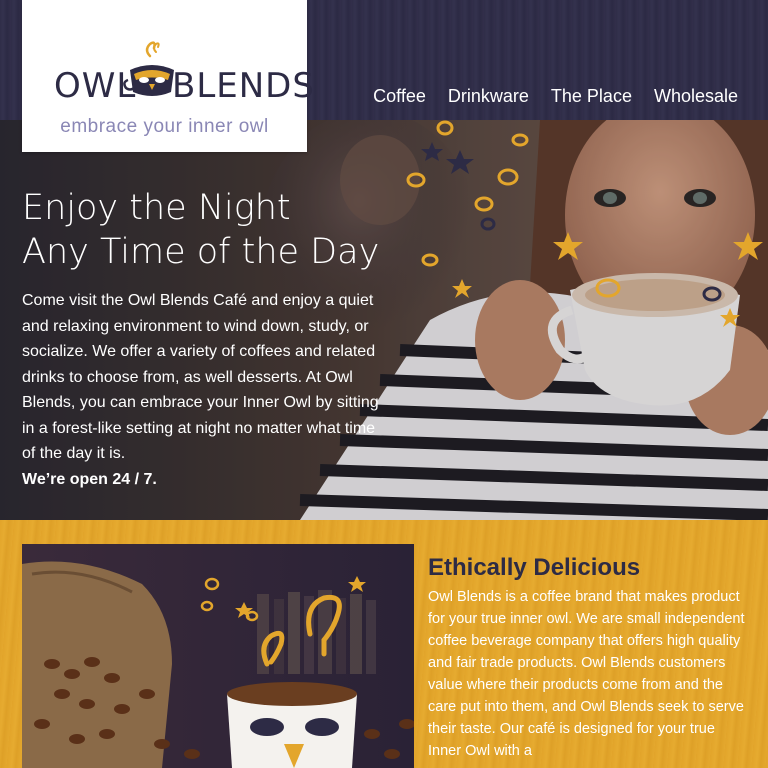 Image resolution: width=768 pixels, height=768 pixels. Describe the element at coordinates (399, 96) in the screenshot. I see `nav-coffee: Coffee` at that location.